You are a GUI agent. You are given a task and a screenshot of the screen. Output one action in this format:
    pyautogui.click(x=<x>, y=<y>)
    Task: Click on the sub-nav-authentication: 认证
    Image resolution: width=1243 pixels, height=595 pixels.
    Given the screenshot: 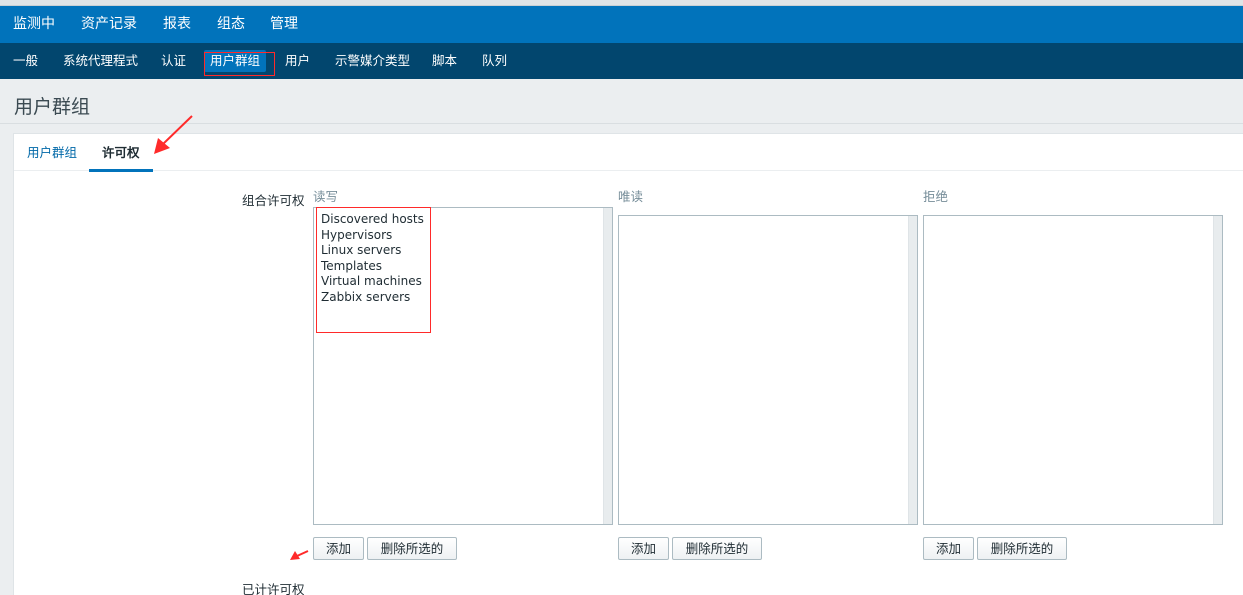 What is the action you would take?
    pyautogui.click(x=173, y=61)
    